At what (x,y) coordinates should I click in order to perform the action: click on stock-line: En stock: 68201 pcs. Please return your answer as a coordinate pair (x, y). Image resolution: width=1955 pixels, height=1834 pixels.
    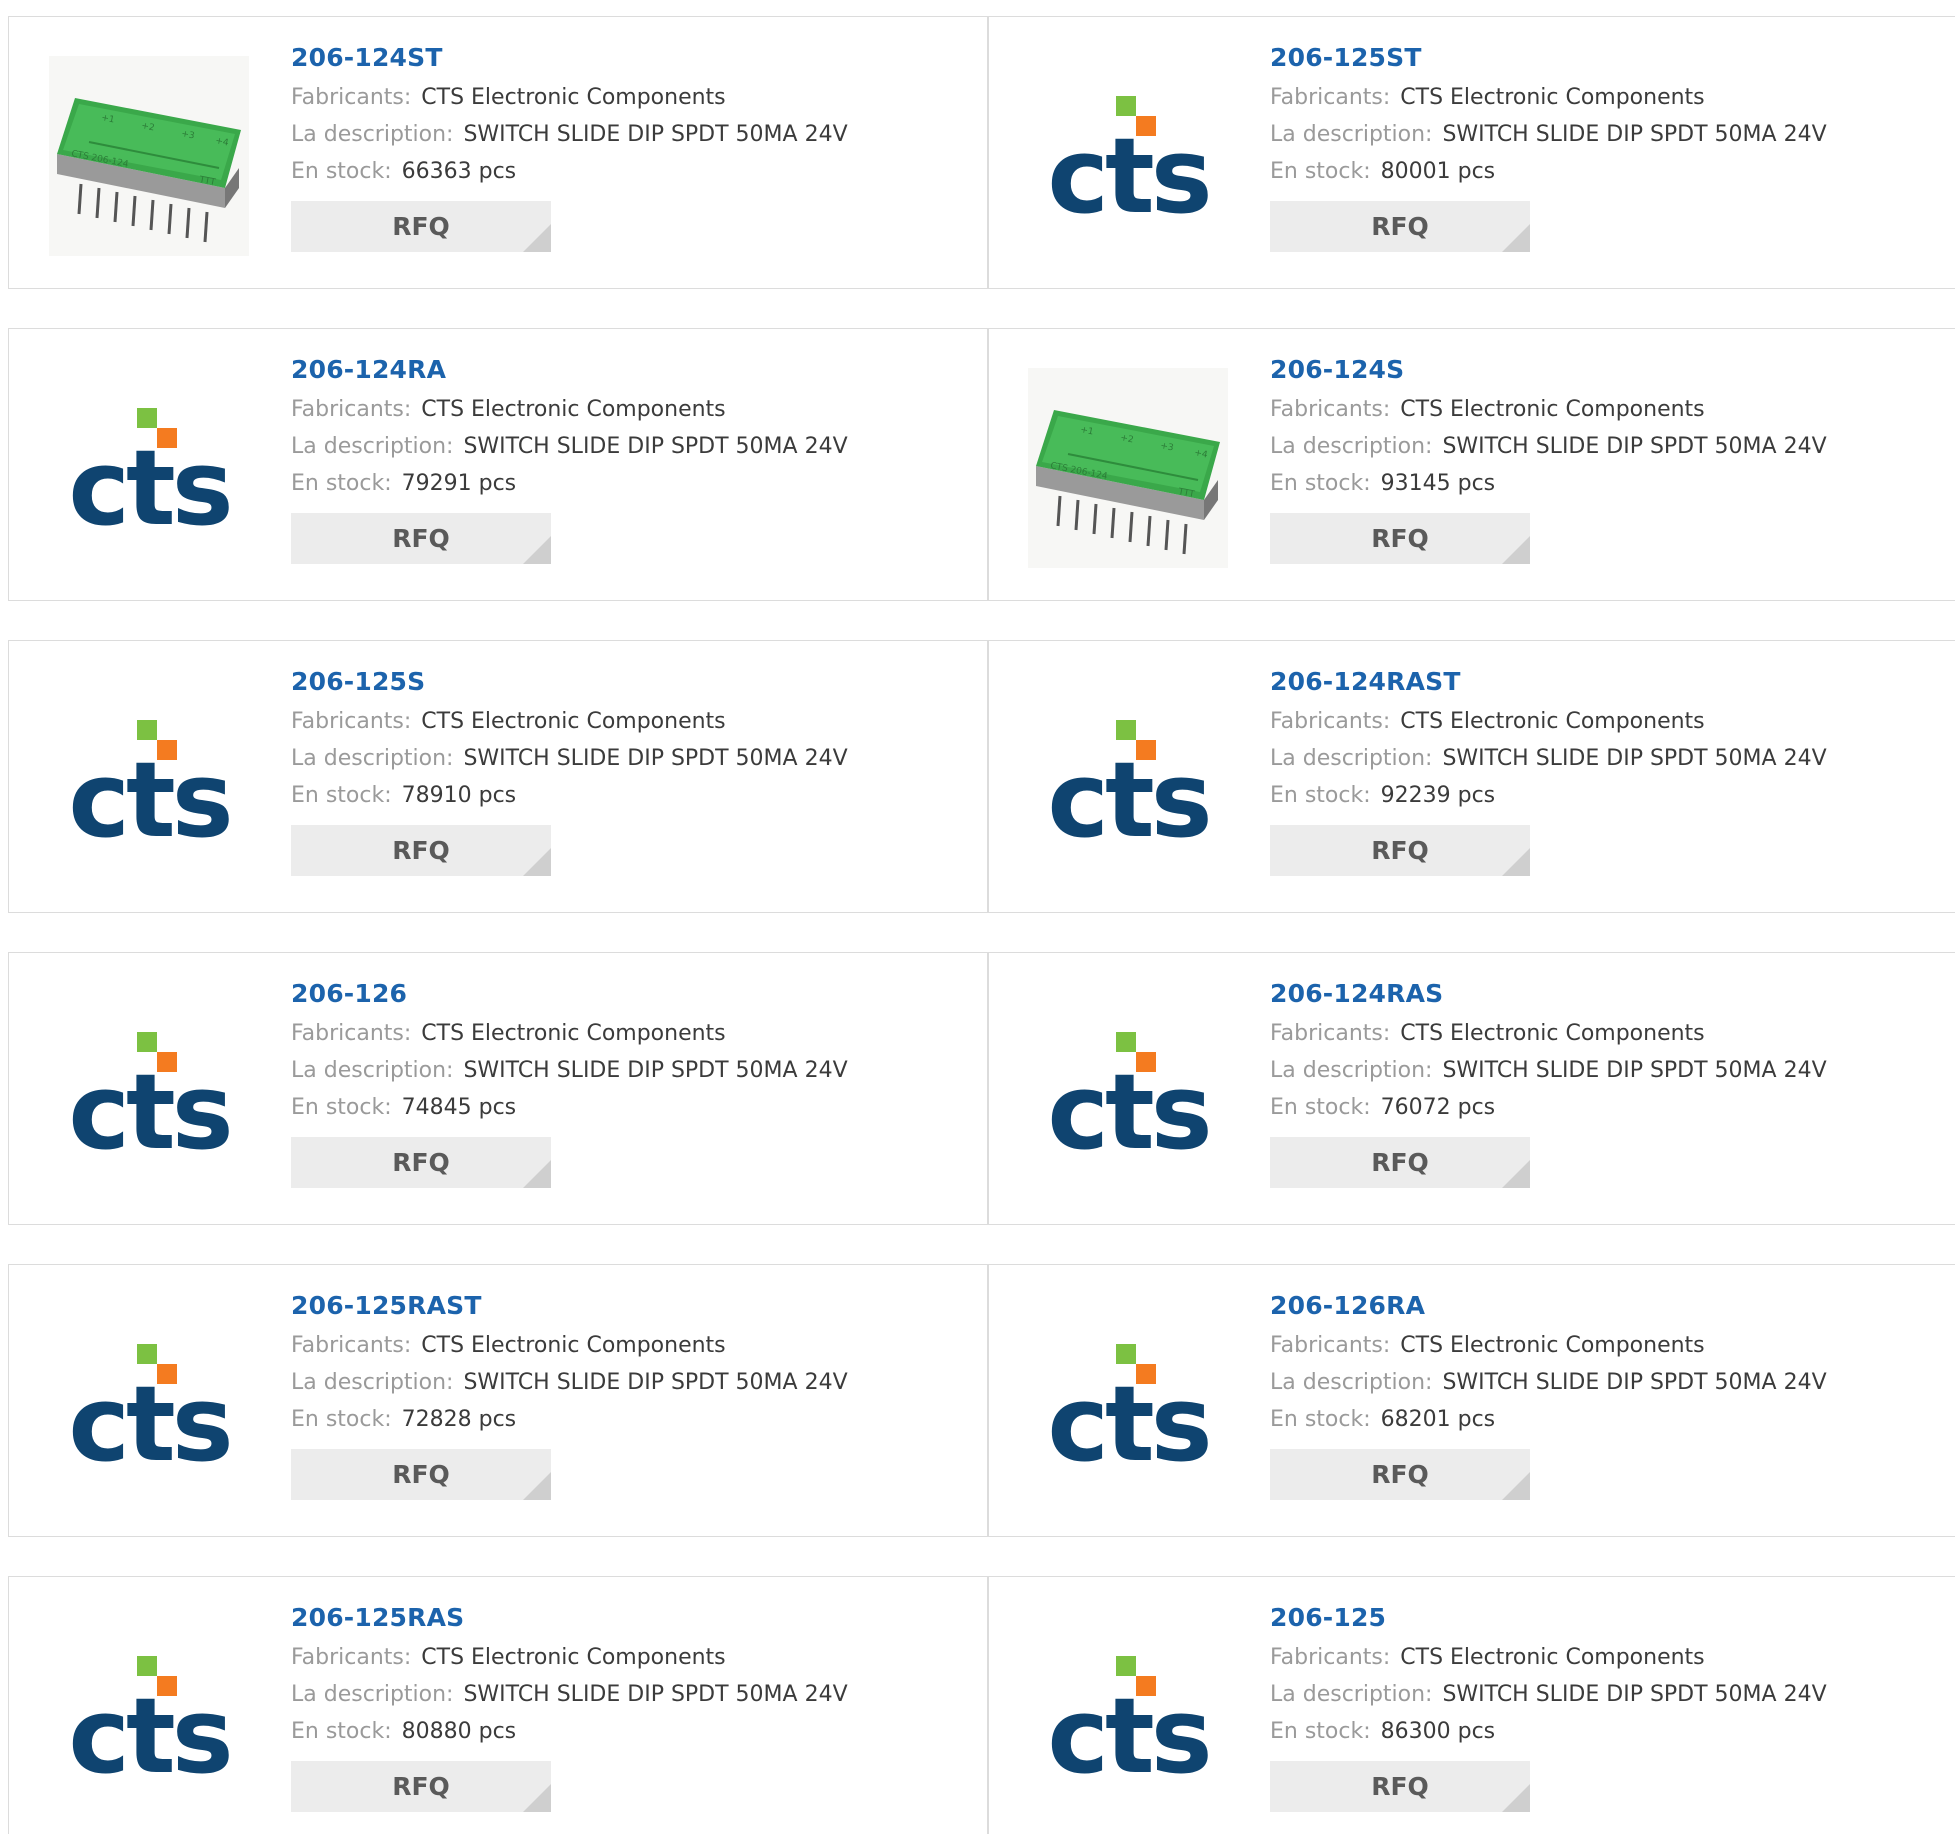
    Looking at the image, I should click on (1548, 1419).